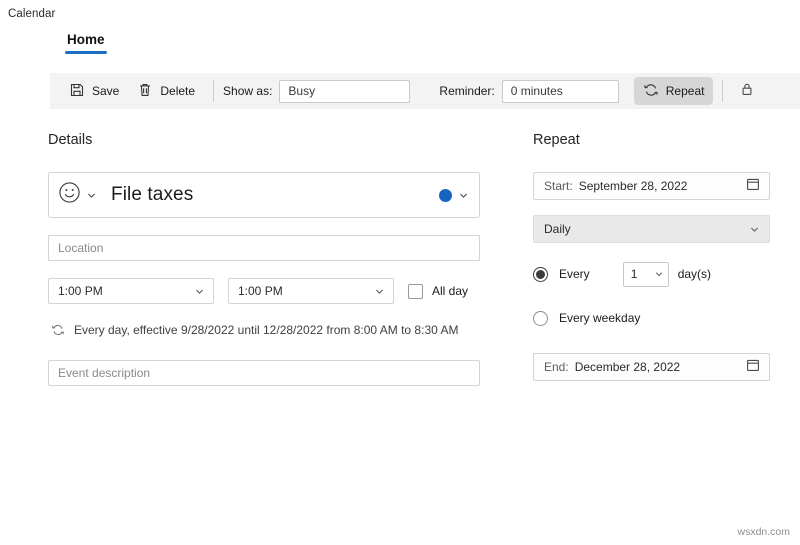 The height and width of the screenshot is (545, 800). What do you see at coordinates (400, 14) in the screenshot?
I see `title-bar: Calendar` at bounding box center [400, 14].